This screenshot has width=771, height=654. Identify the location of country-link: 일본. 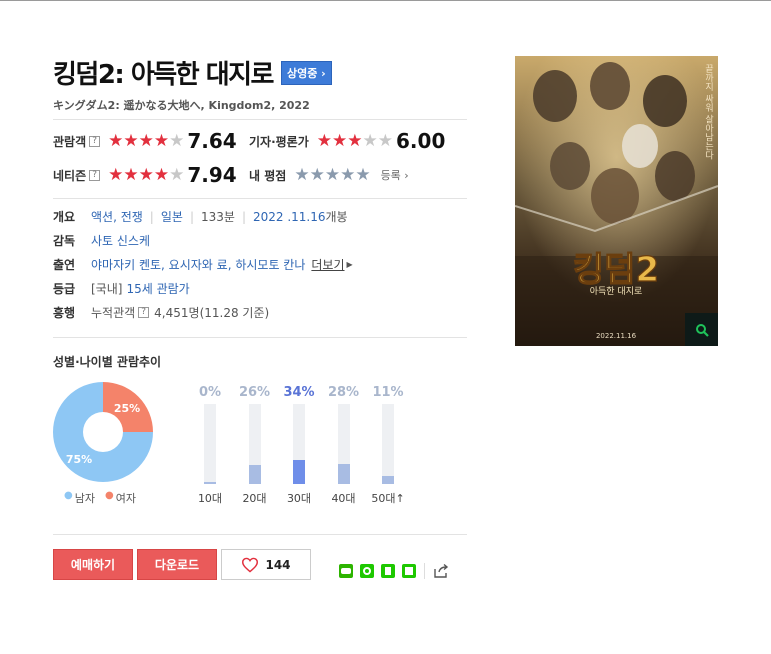
(172, 216).